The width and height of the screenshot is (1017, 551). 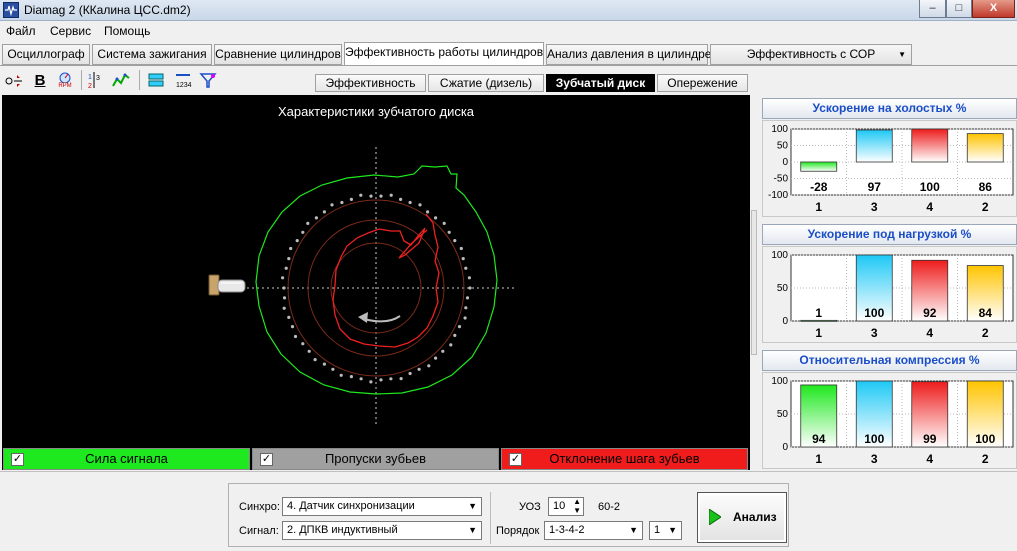 I want to click on rotation-direction-arrow, so click(x=382, y=319).